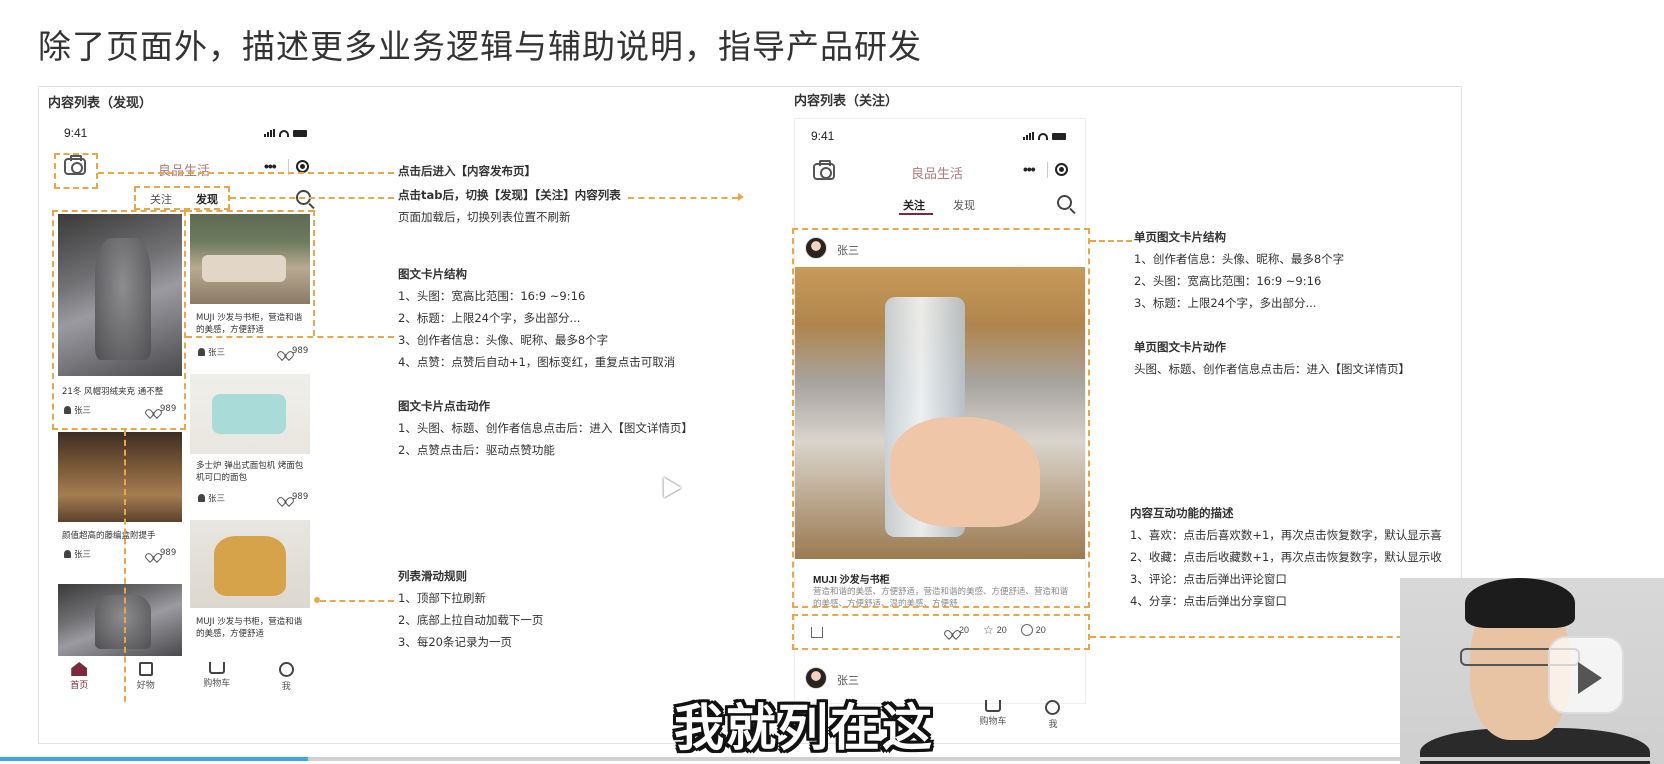  Describe the element at coordinates (824, 170) in the screenshot. I see `camera-icon` at that location.